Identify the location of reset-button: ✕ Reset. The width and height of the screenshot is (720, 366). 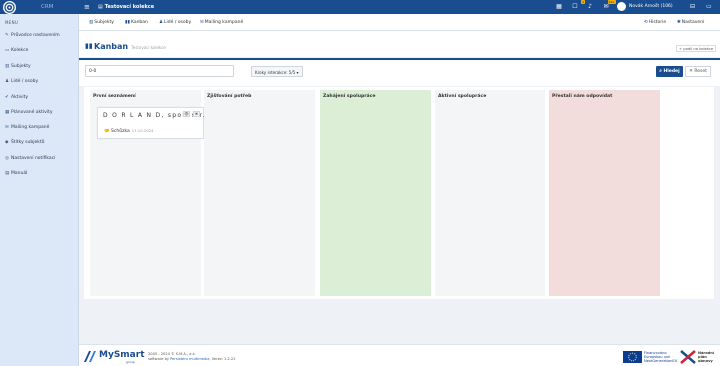
(698, 71).